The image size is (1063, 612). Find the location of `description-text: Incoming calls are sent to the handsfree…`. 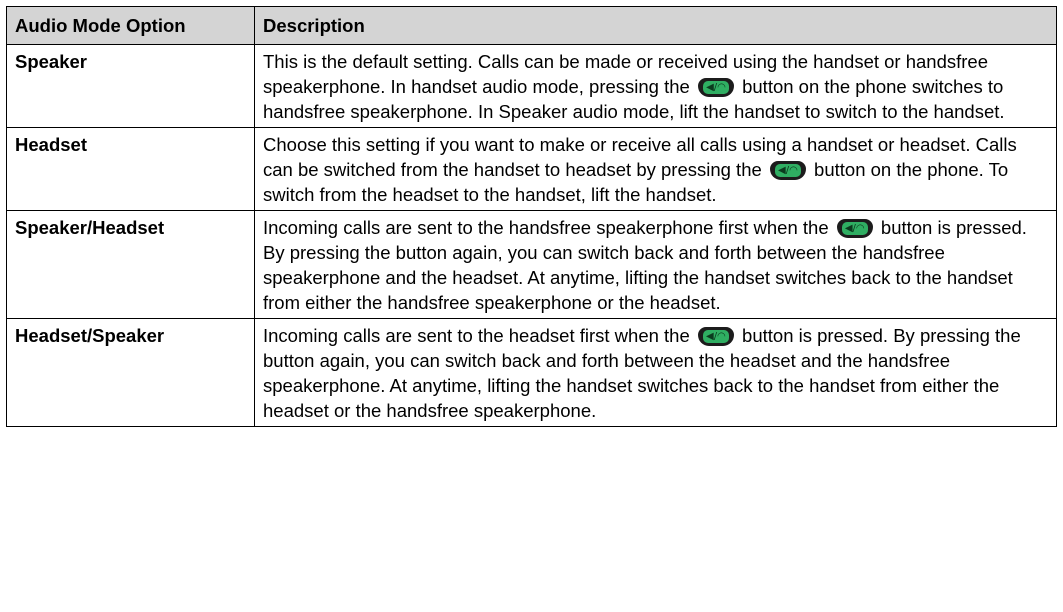

description-text: Incoming calls are sent to the handsfree… is located at coordinates (548, 227).